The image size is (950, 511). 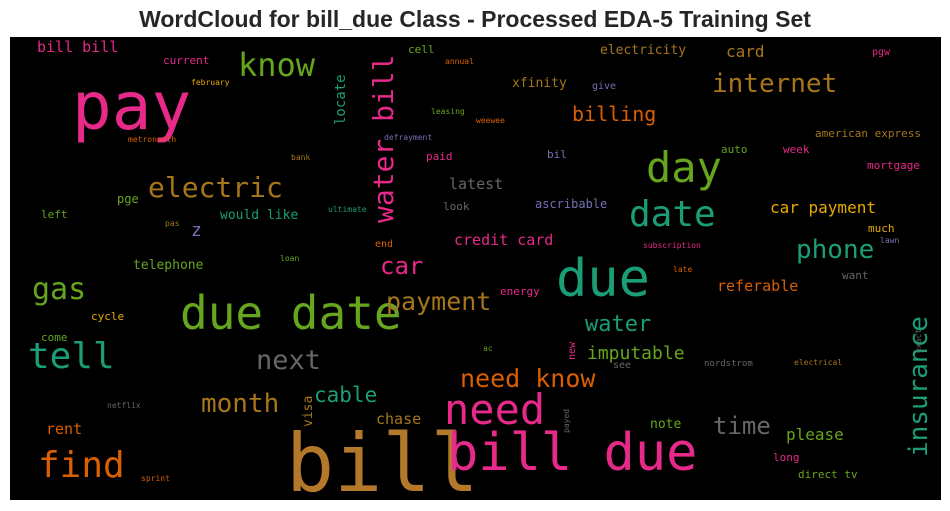 I want to click on wordcloud-word: ascribable, so click(x=571, y=204).